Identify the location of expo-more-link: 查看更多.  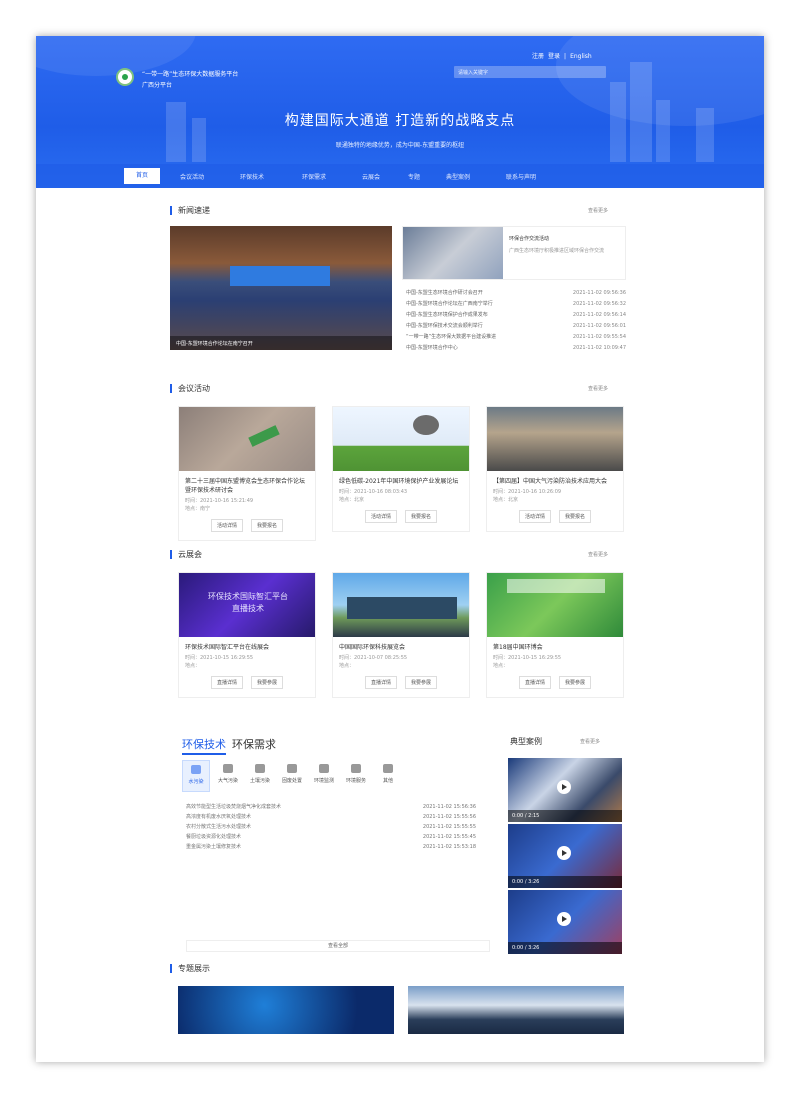
(598, 554).